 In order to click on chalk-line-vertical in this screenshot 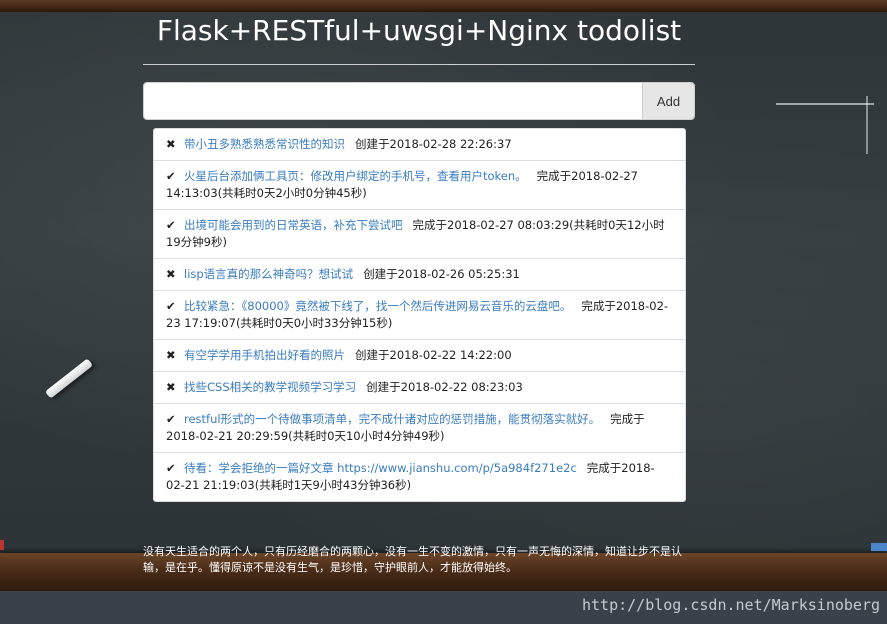, I will do `click(867, 125)`.